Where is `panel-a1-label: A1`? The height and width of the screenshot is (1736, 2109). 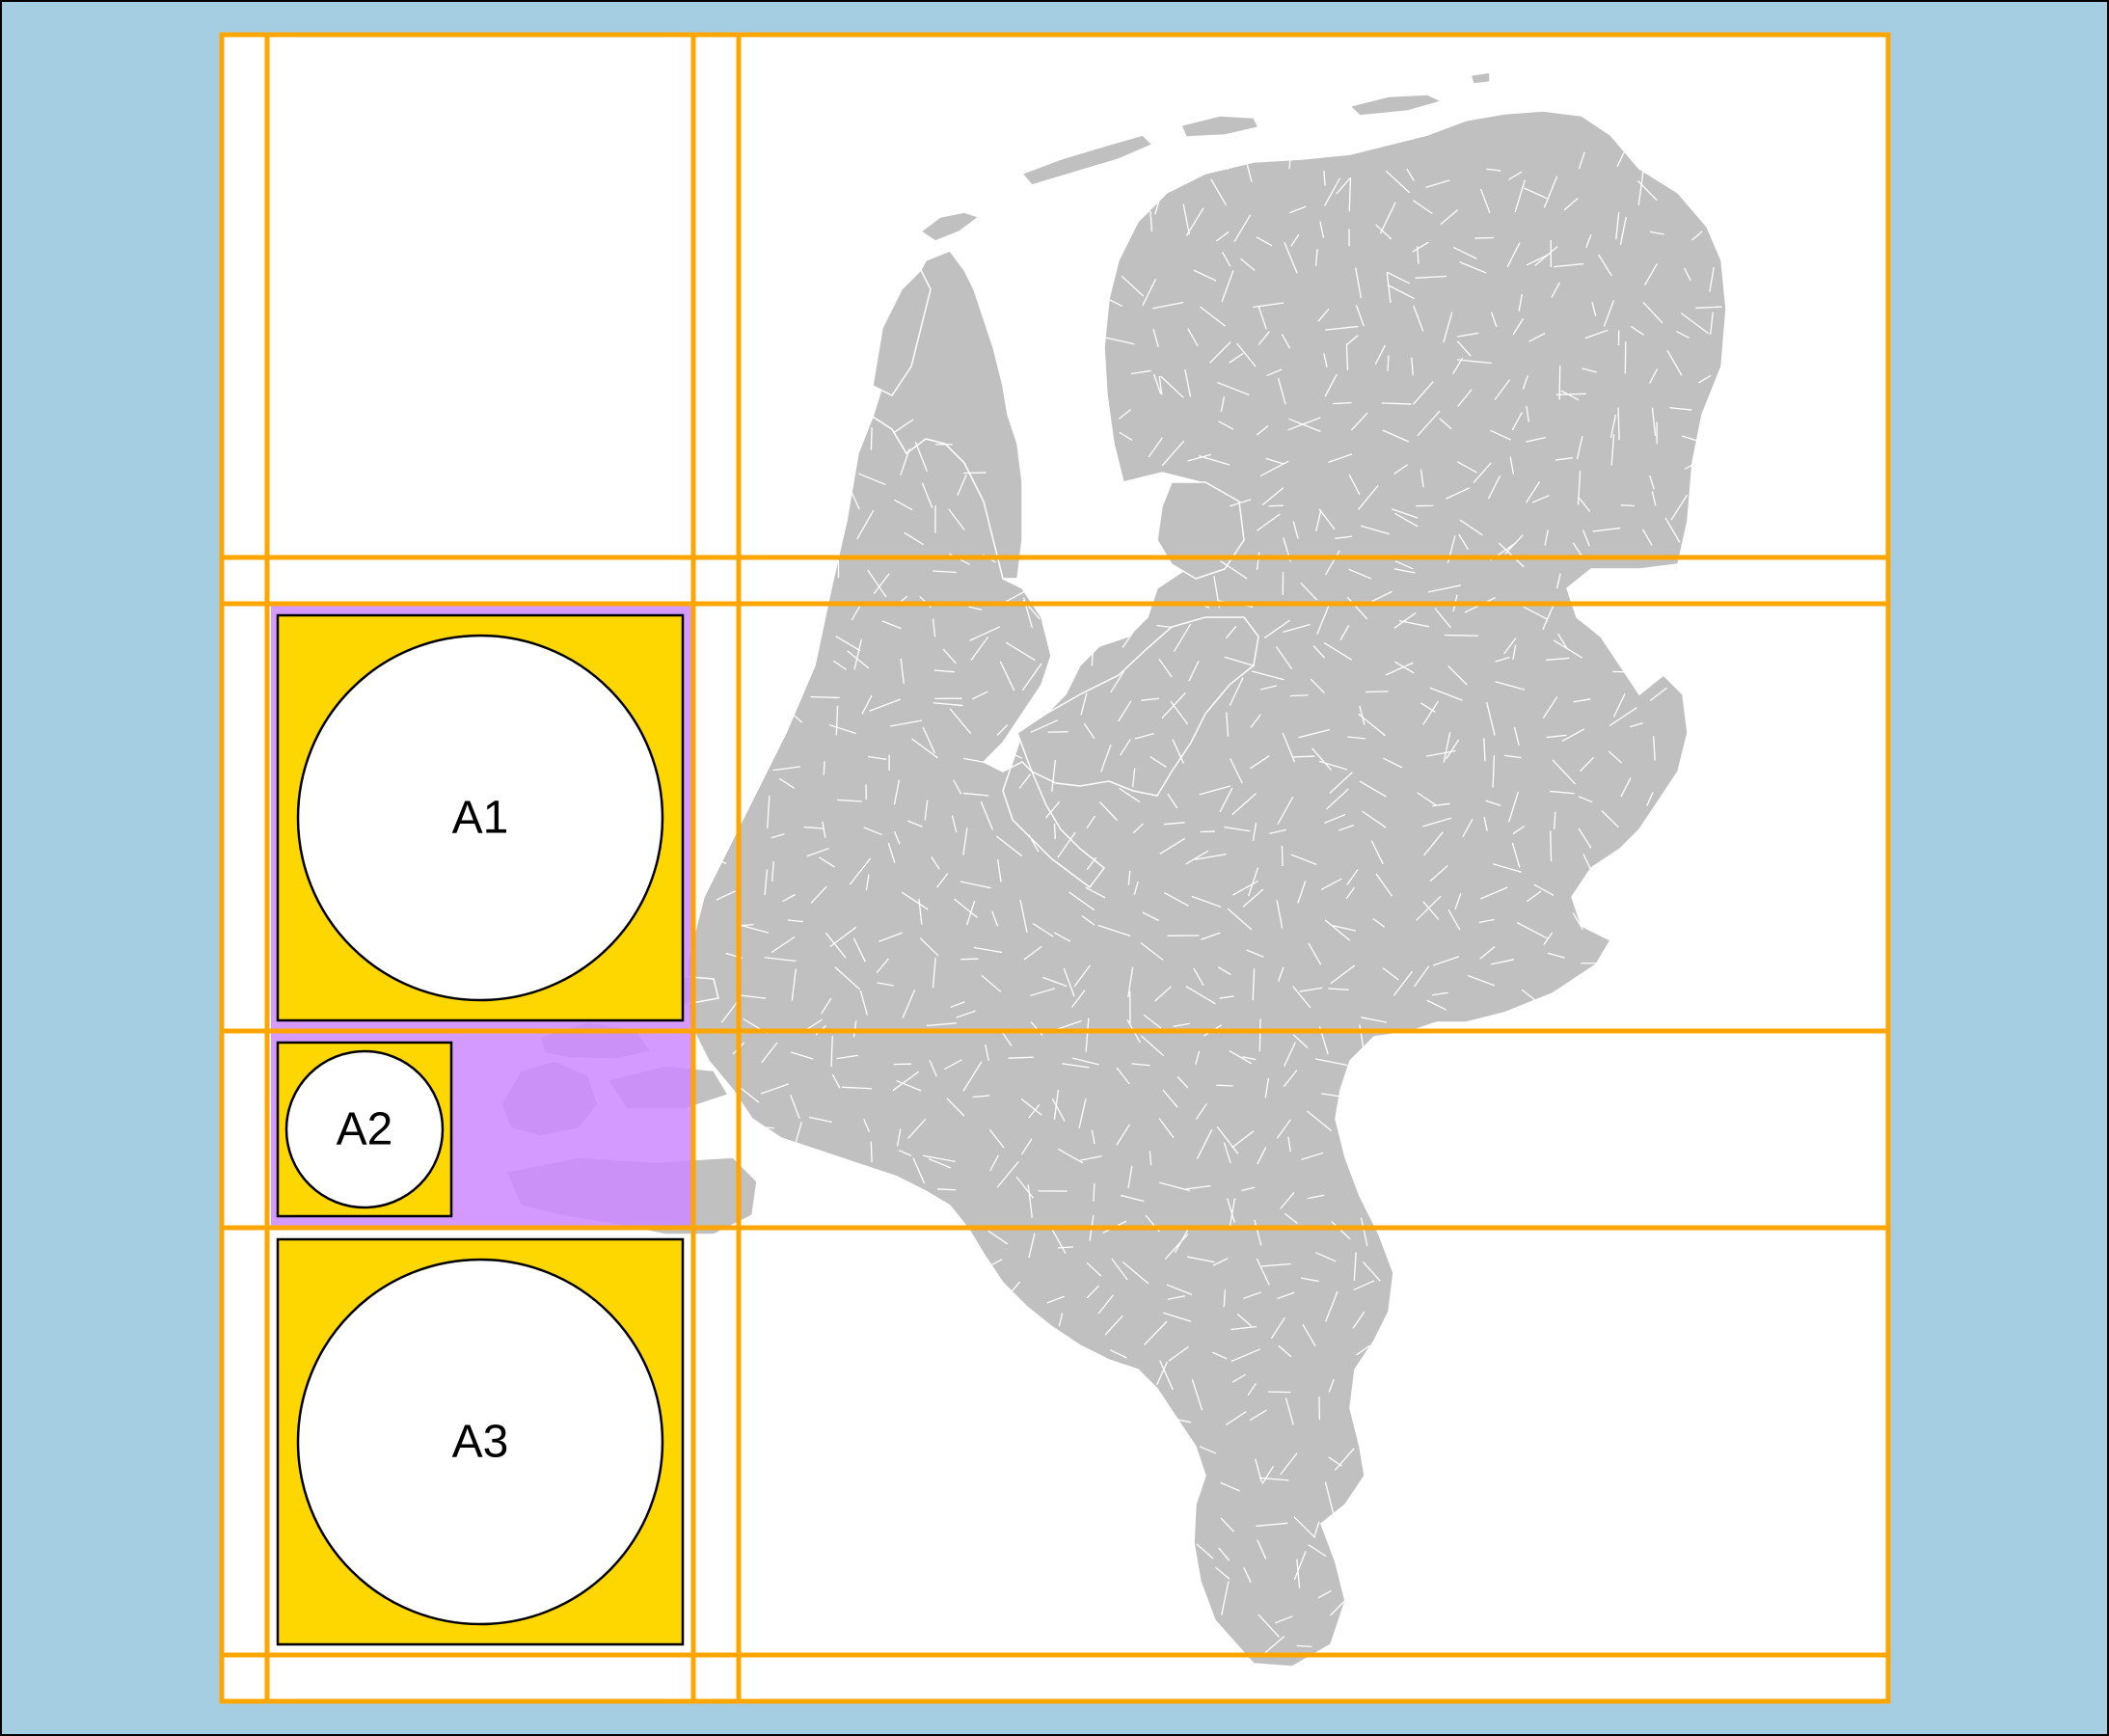
panel-a1-label: A1 is located at coordinates (481, 818).